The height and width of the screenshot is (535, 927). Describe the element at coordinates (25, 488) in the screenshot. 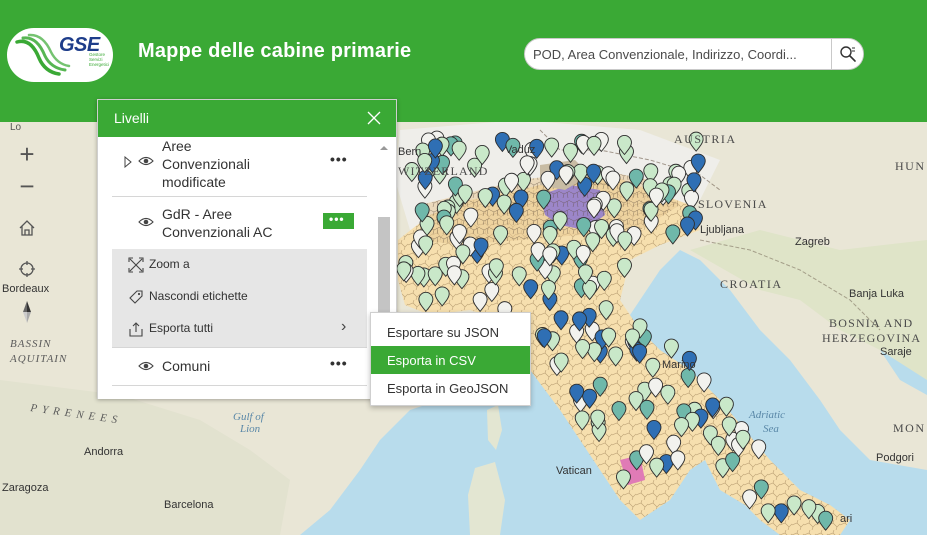

I see `map-label-zaragoza: Zaragoza` at that location.